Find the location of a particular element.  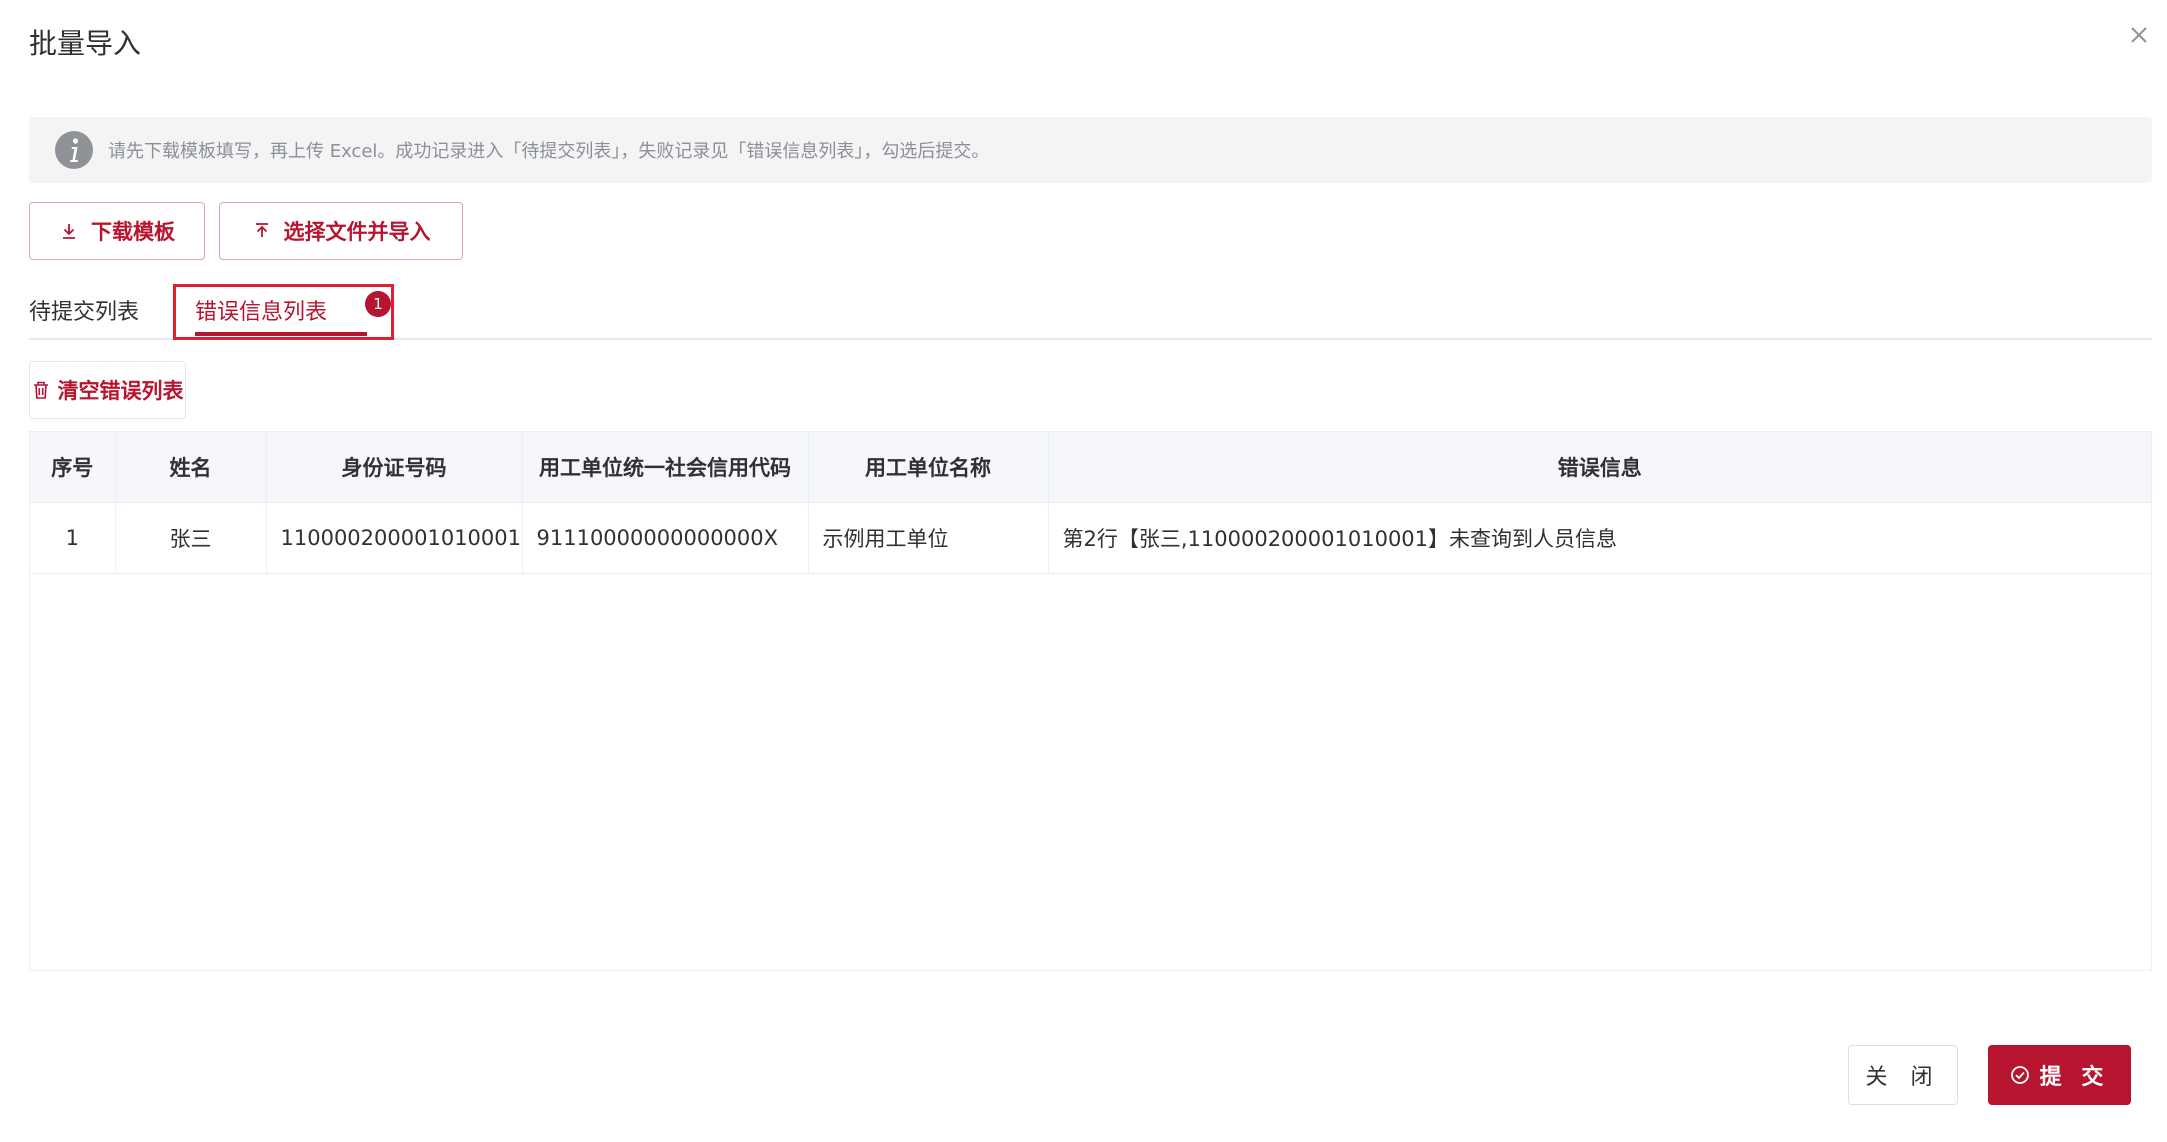

check-circle-icon is located at coordinates (2019, 1075).